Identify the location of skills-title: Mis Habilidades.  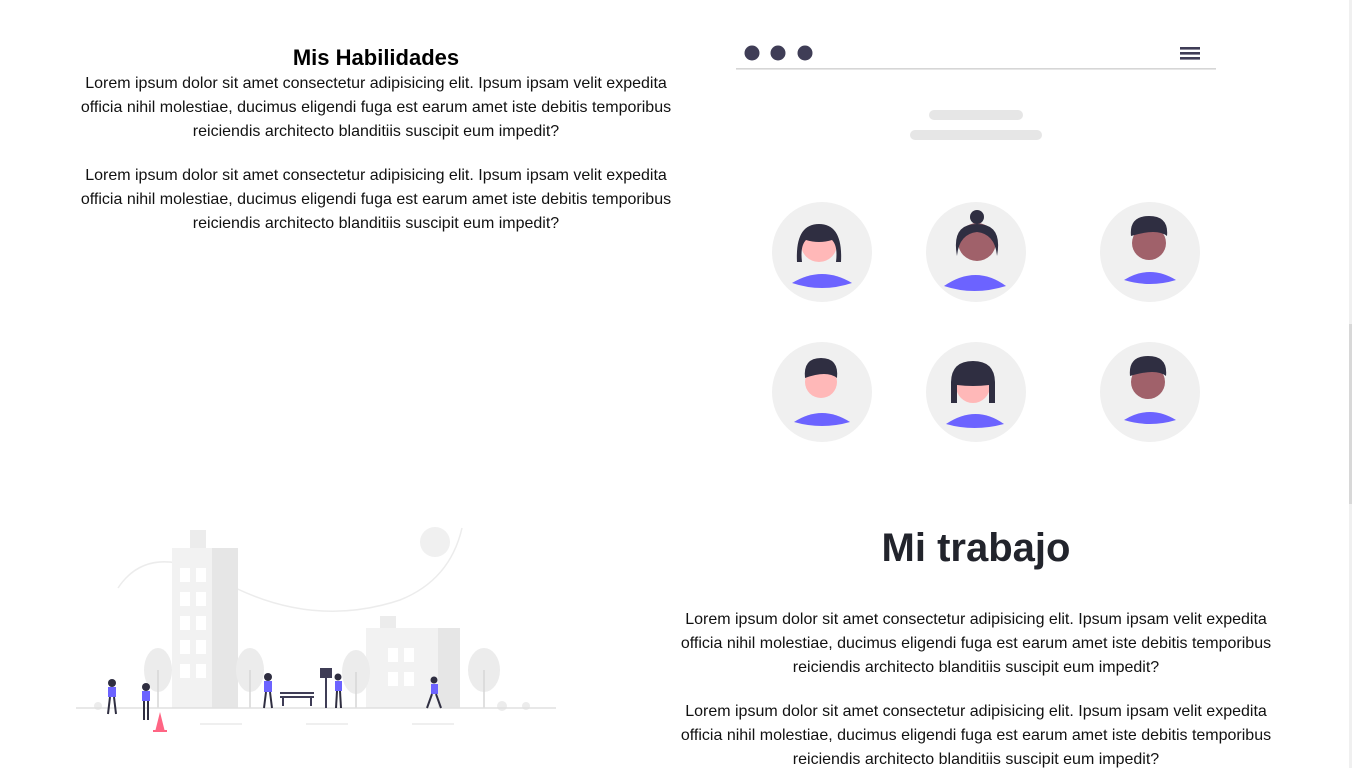
(376, 57).